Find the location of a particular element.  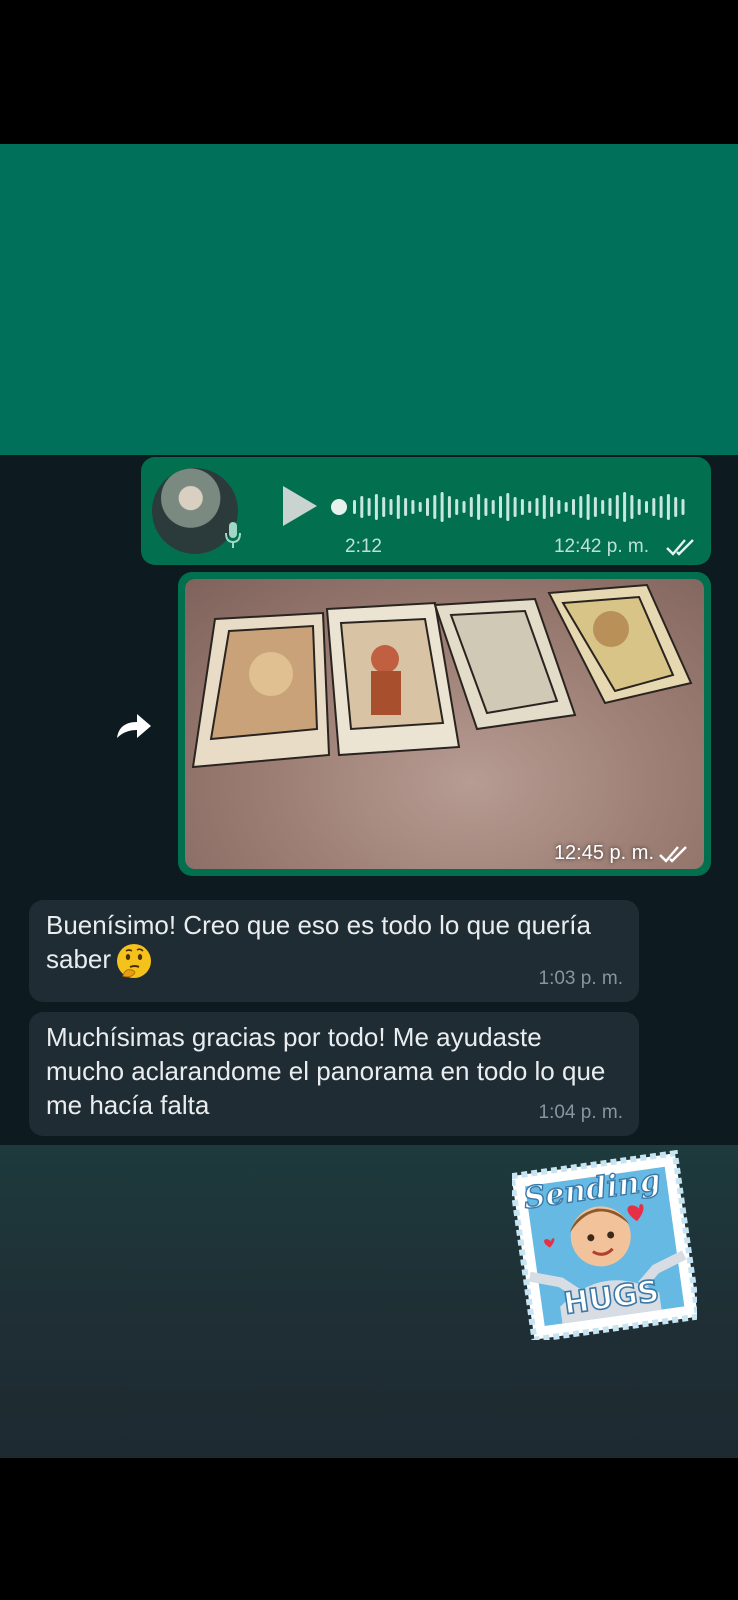

forward-icon is located at coordinates (133, 726).